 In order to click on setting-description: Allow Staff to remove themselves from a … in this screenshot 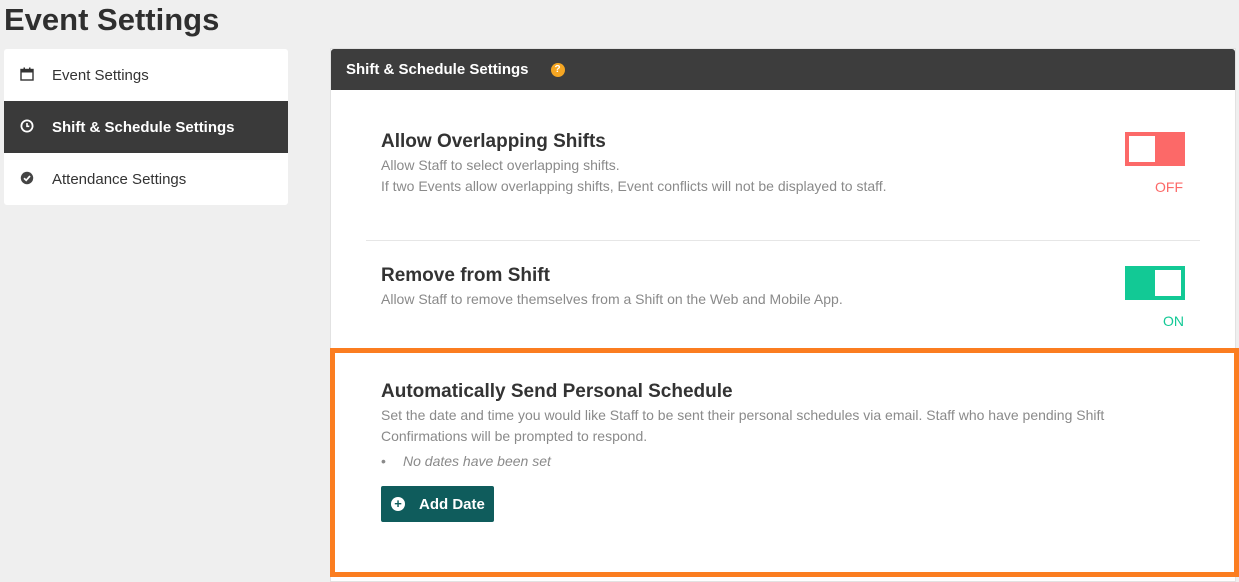, I will do `click(612, 299)`.